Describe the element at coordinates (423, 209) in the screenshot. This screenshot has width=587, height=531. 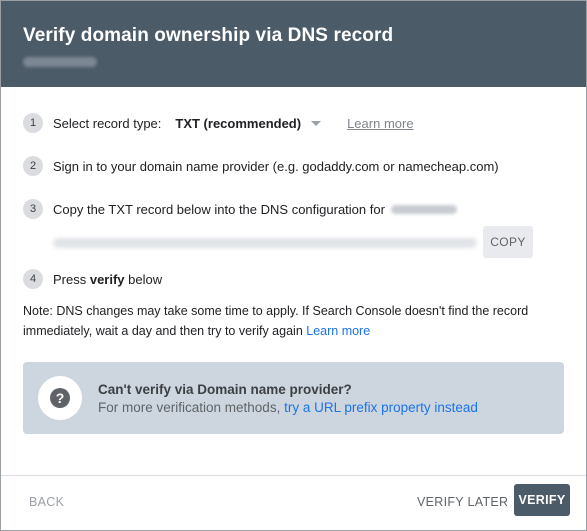
I see `domain-redacted` at that location.